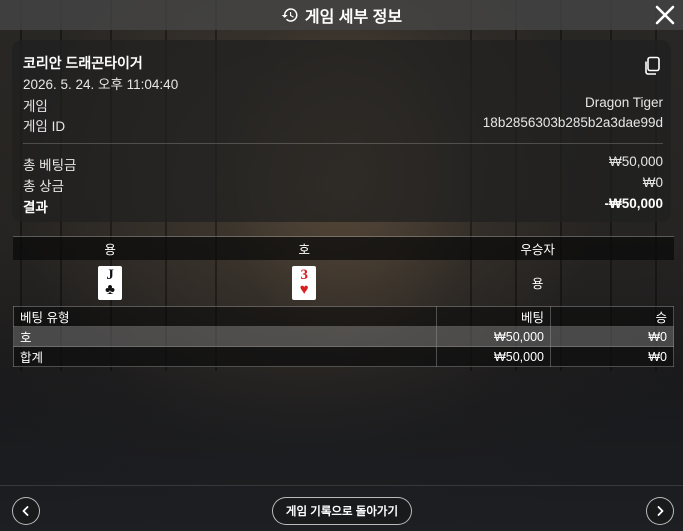 The width and height of the screenshot is (683, 531). What do you see at coordinates (304, 289) in the screenshot?
I see `heart-suit-icon: ♥` at bounding box center [304, 289].